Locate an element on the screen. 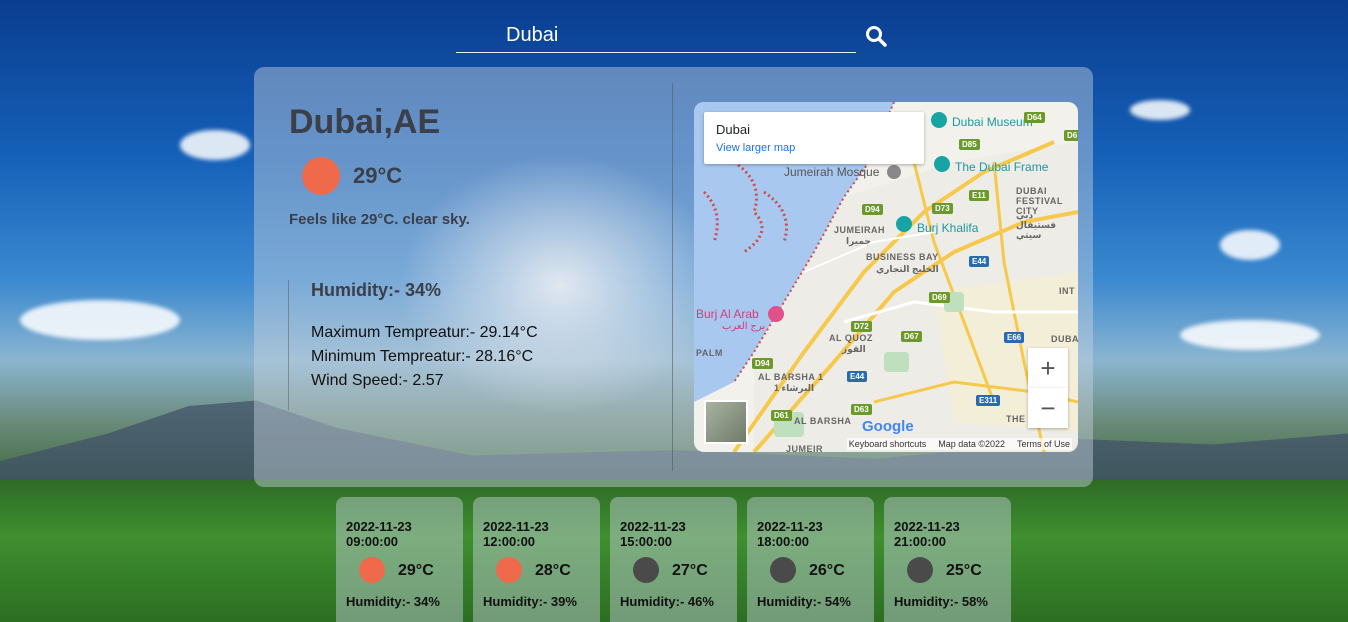  map-label-jumeir: JUMEIR is located at coordinates (805, 448).